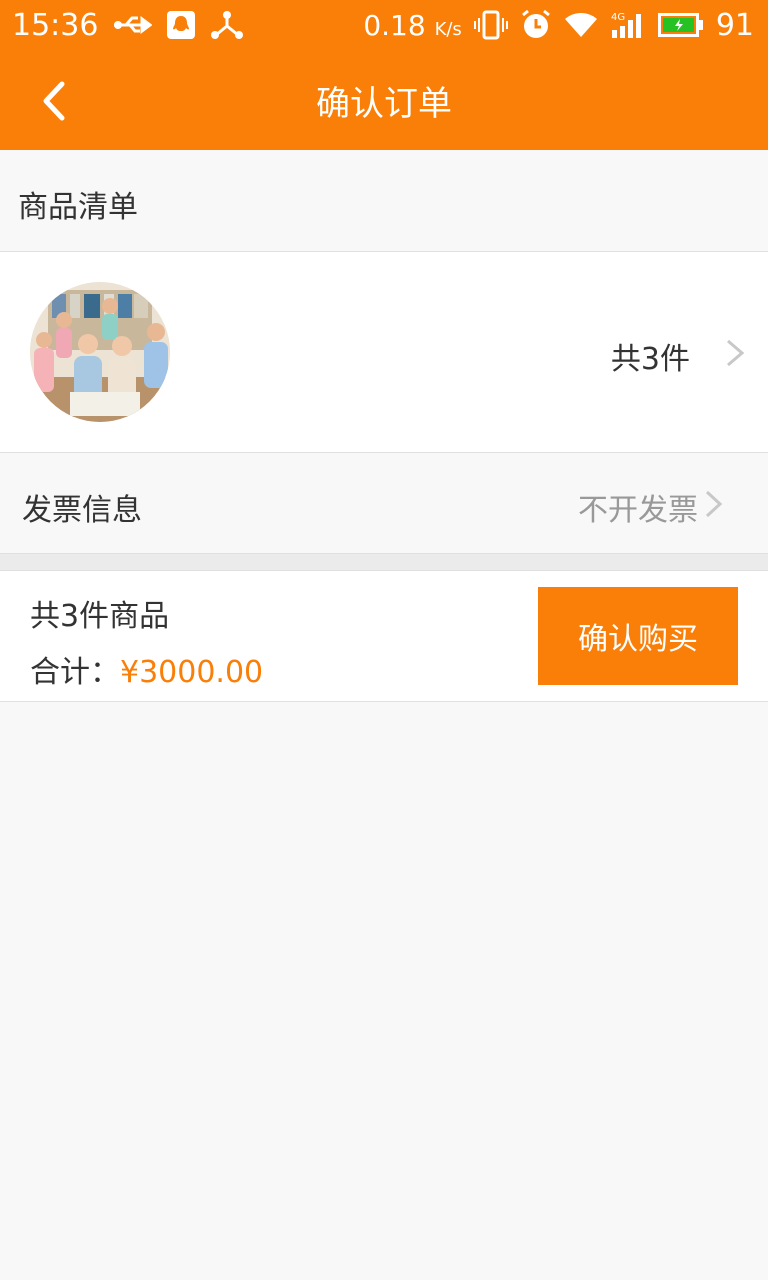  Describe the element at coordinates (55, 25) in the screenshot. I see `status-time: 15:36` at that location.